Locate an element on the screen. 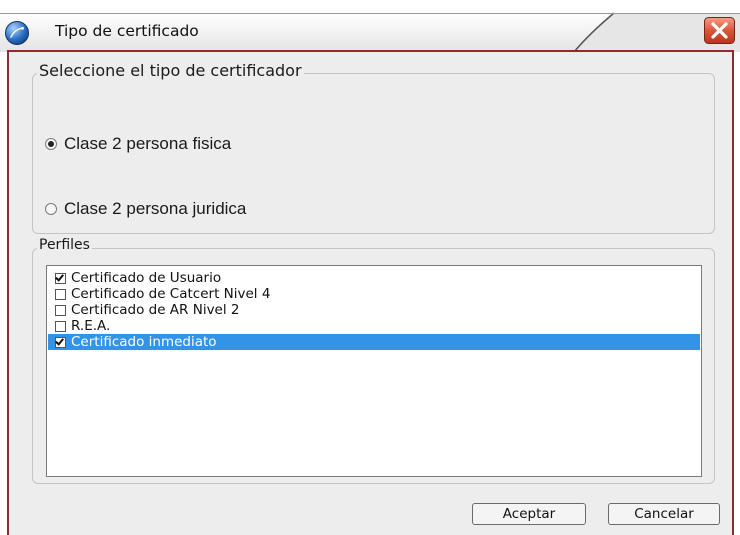 The image size is (740, 535). list-item-catcert-nivel-4: Certificado de Catcert Nivel 4 is located at coordinates (198, 294).